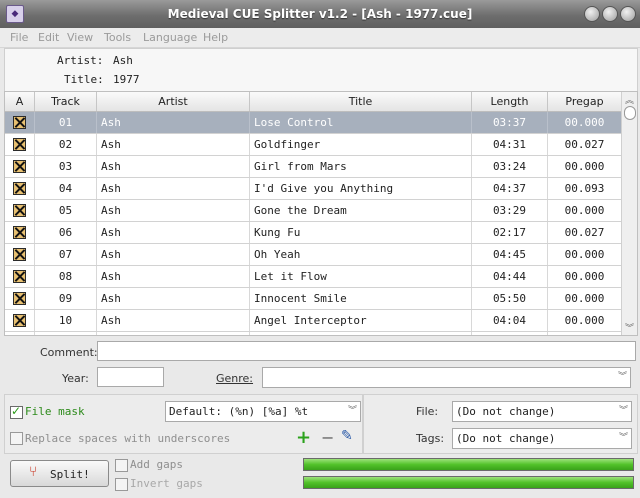  Describe the element at coordinates (510, 320) in the screenshot. I see `cell-length: 04:04` at that location.